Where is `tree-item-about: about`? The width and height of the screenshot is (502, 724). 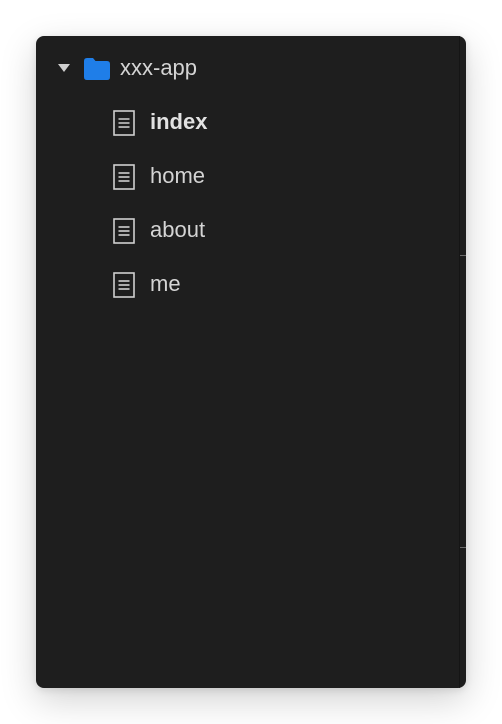 tree-item-about: about is located at coordinates (245, 230).